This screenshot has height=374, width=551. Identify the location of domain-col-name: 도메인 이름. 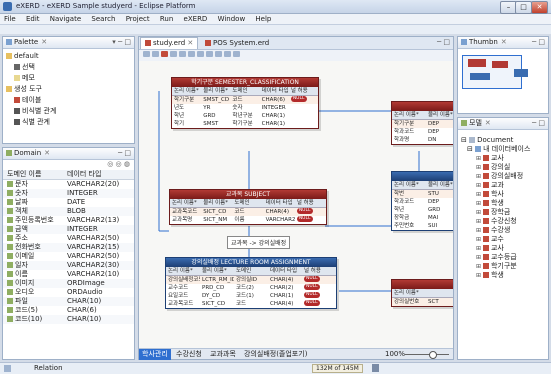
(35, 174).